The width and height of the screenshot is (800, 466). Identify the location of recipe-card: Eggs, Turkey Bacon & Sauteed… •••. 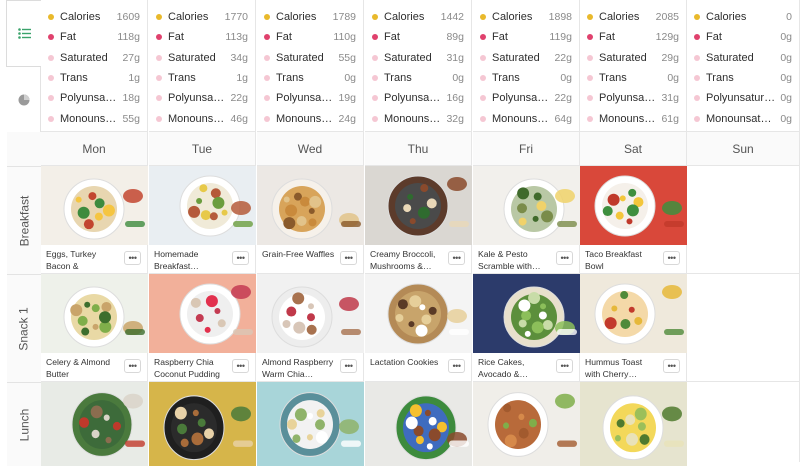
(94, 220).